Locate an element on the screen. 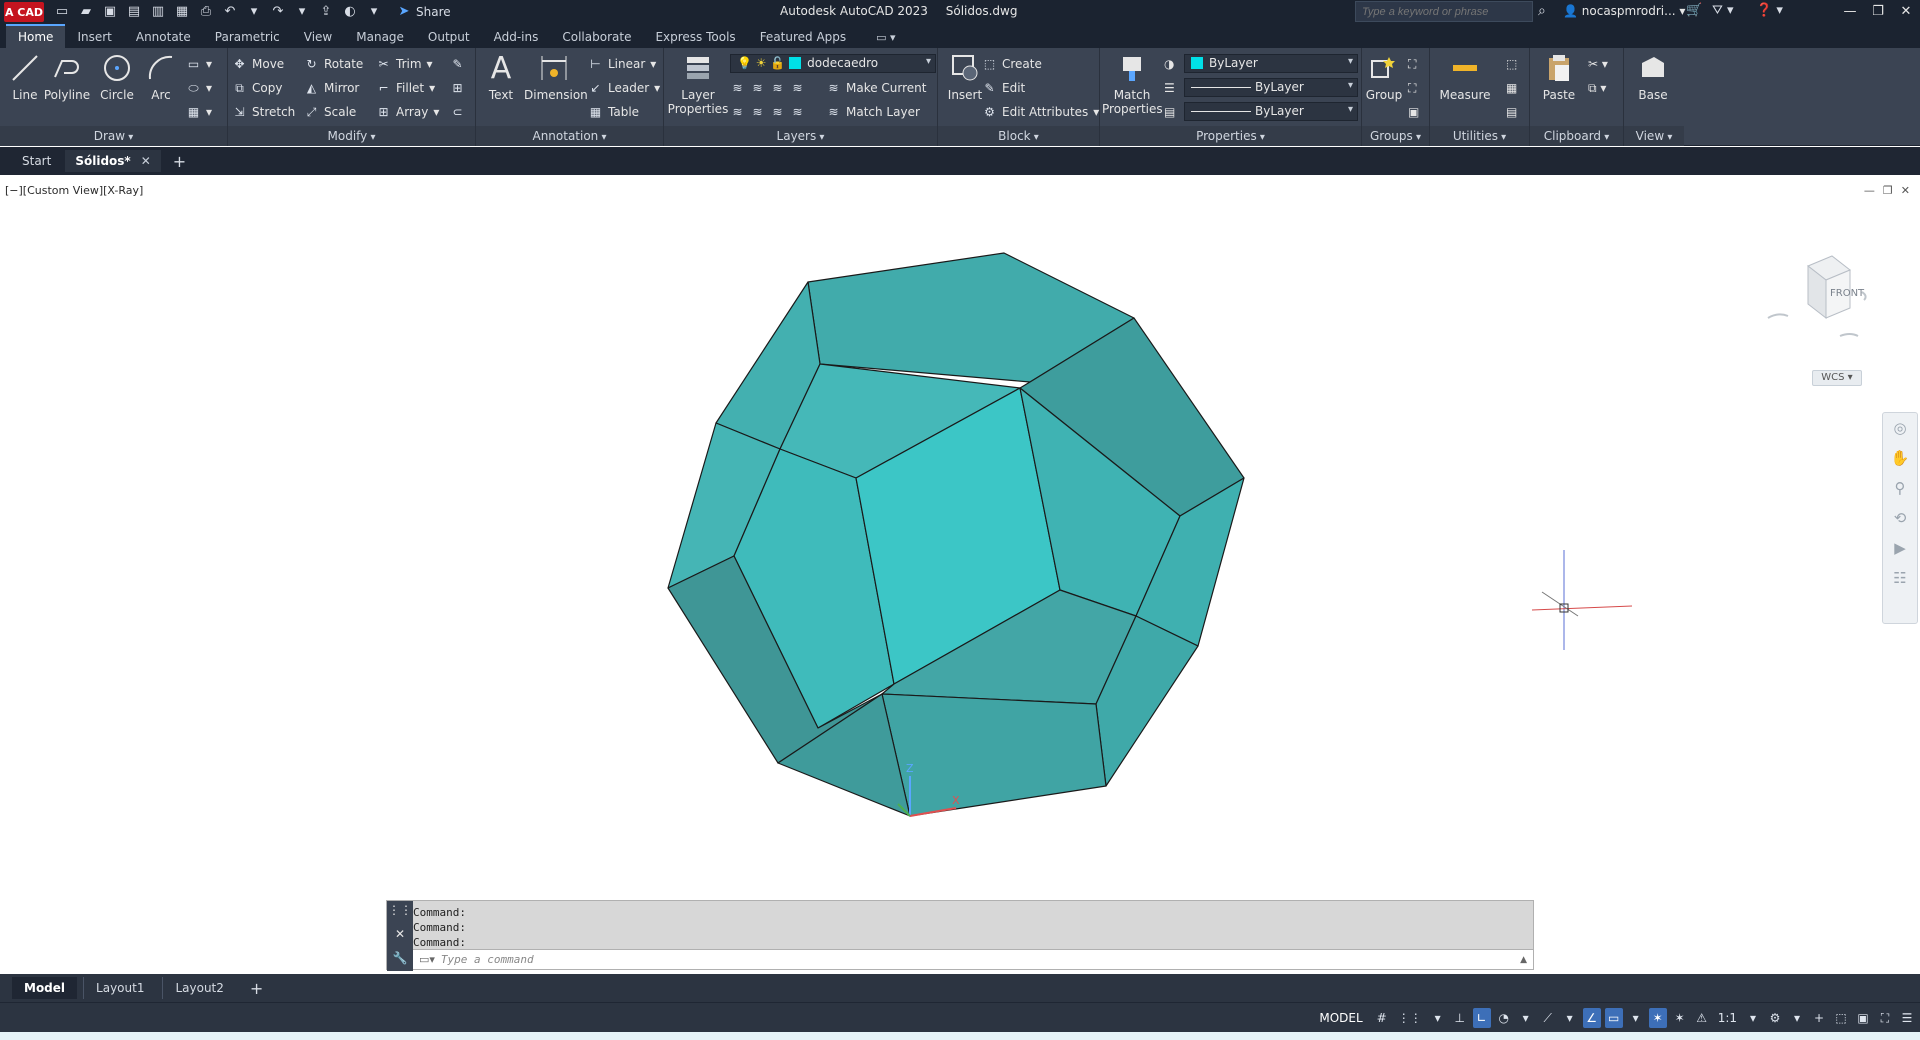 This screenshot has height=1040, width=1920. tab-layout1: Layout1 is located at coordinates (119, 988).